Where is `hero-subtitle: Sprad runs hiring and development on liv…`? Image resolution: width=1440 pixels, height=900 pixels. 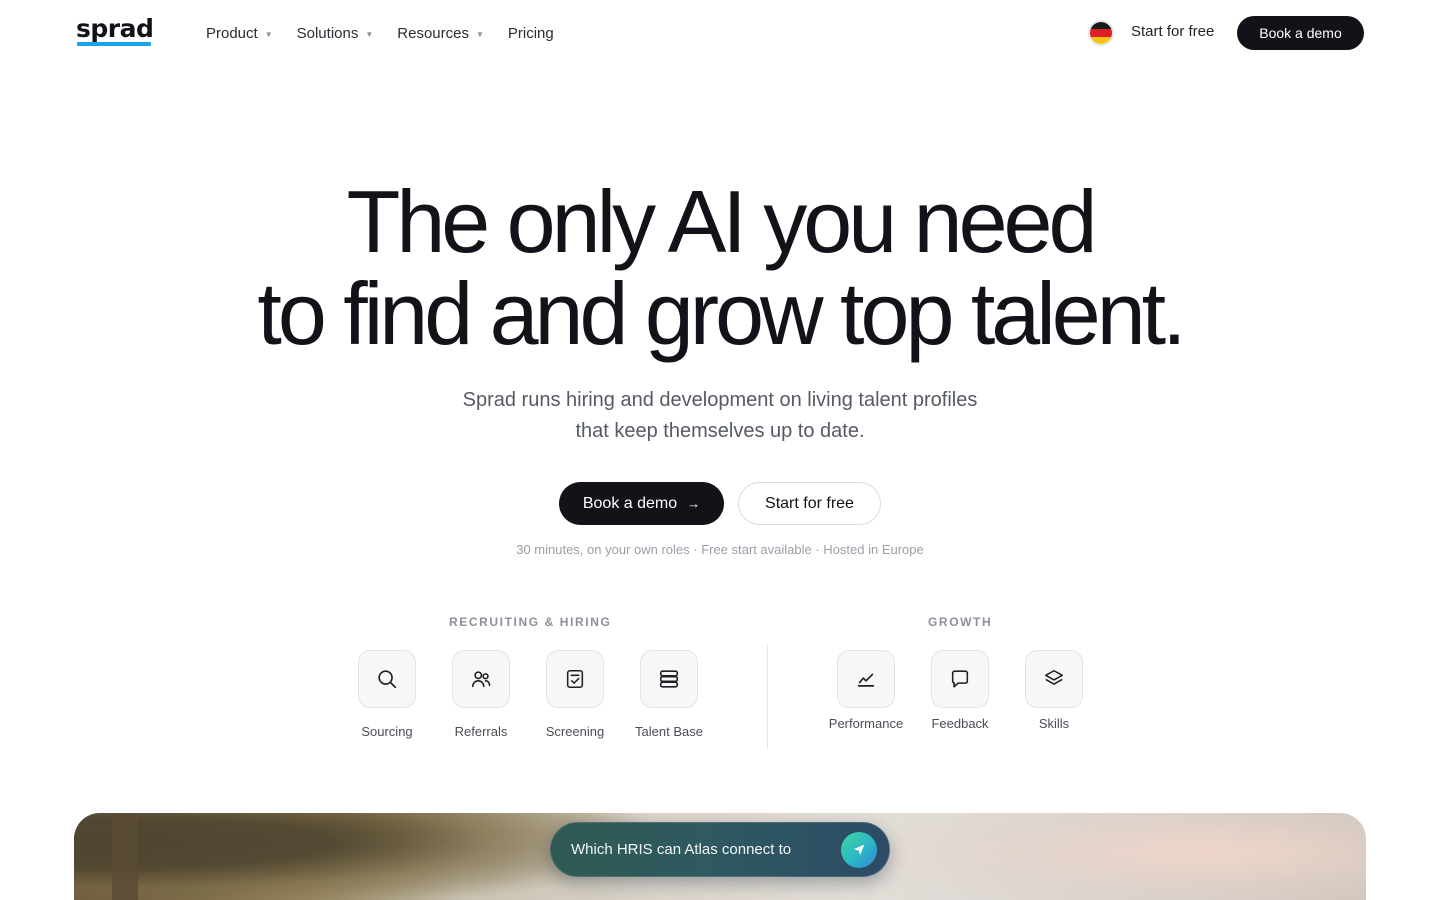
hero-subtitle: Sprad runs hiring and development on liv… is located at coordinates (720, 416).